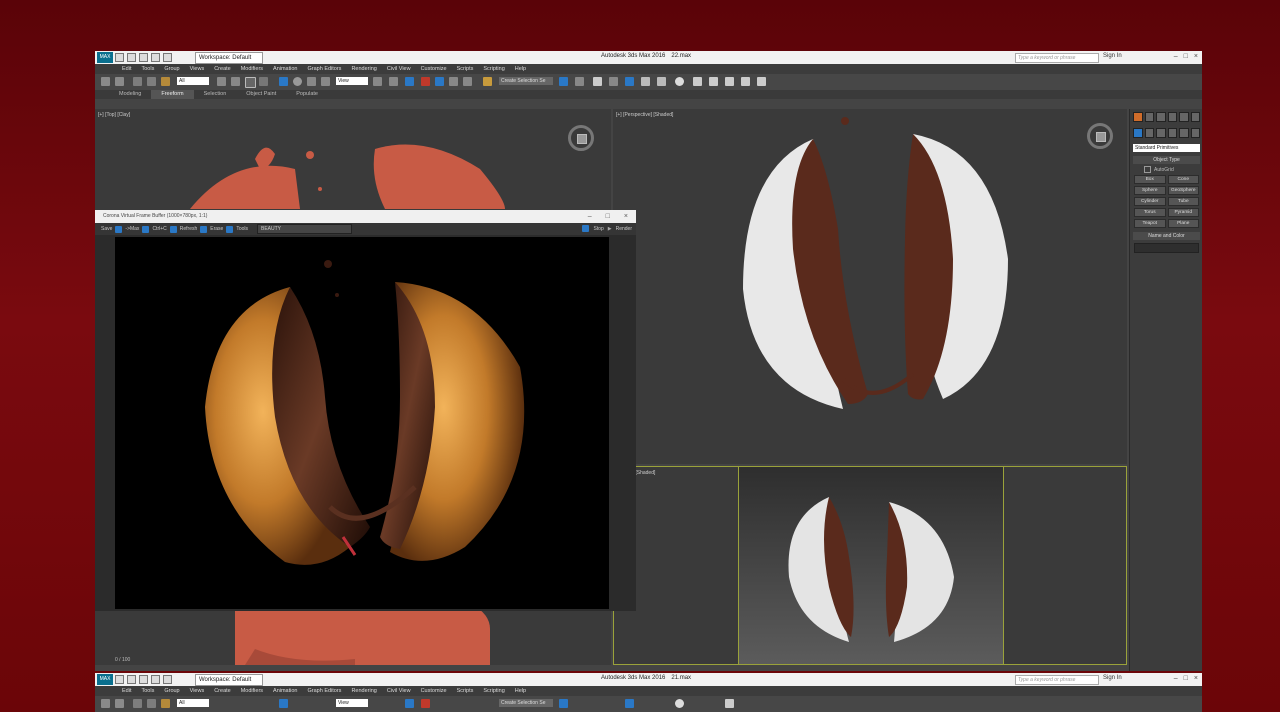 The height and width of the screenshot is (712, 1280). I want to click on link-icon, so click(137, 81).